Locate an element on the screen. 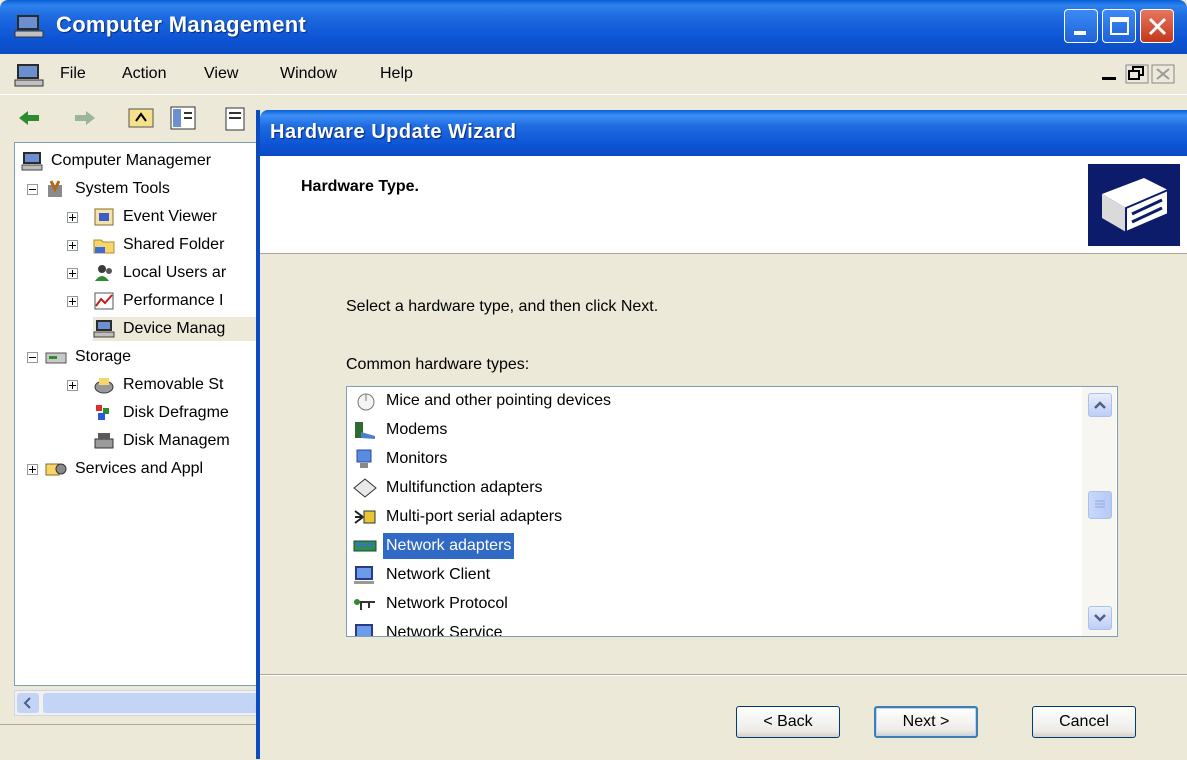 This screenshot has width=1187, height=760. network-client-icon is located at coordinates (364, 575).